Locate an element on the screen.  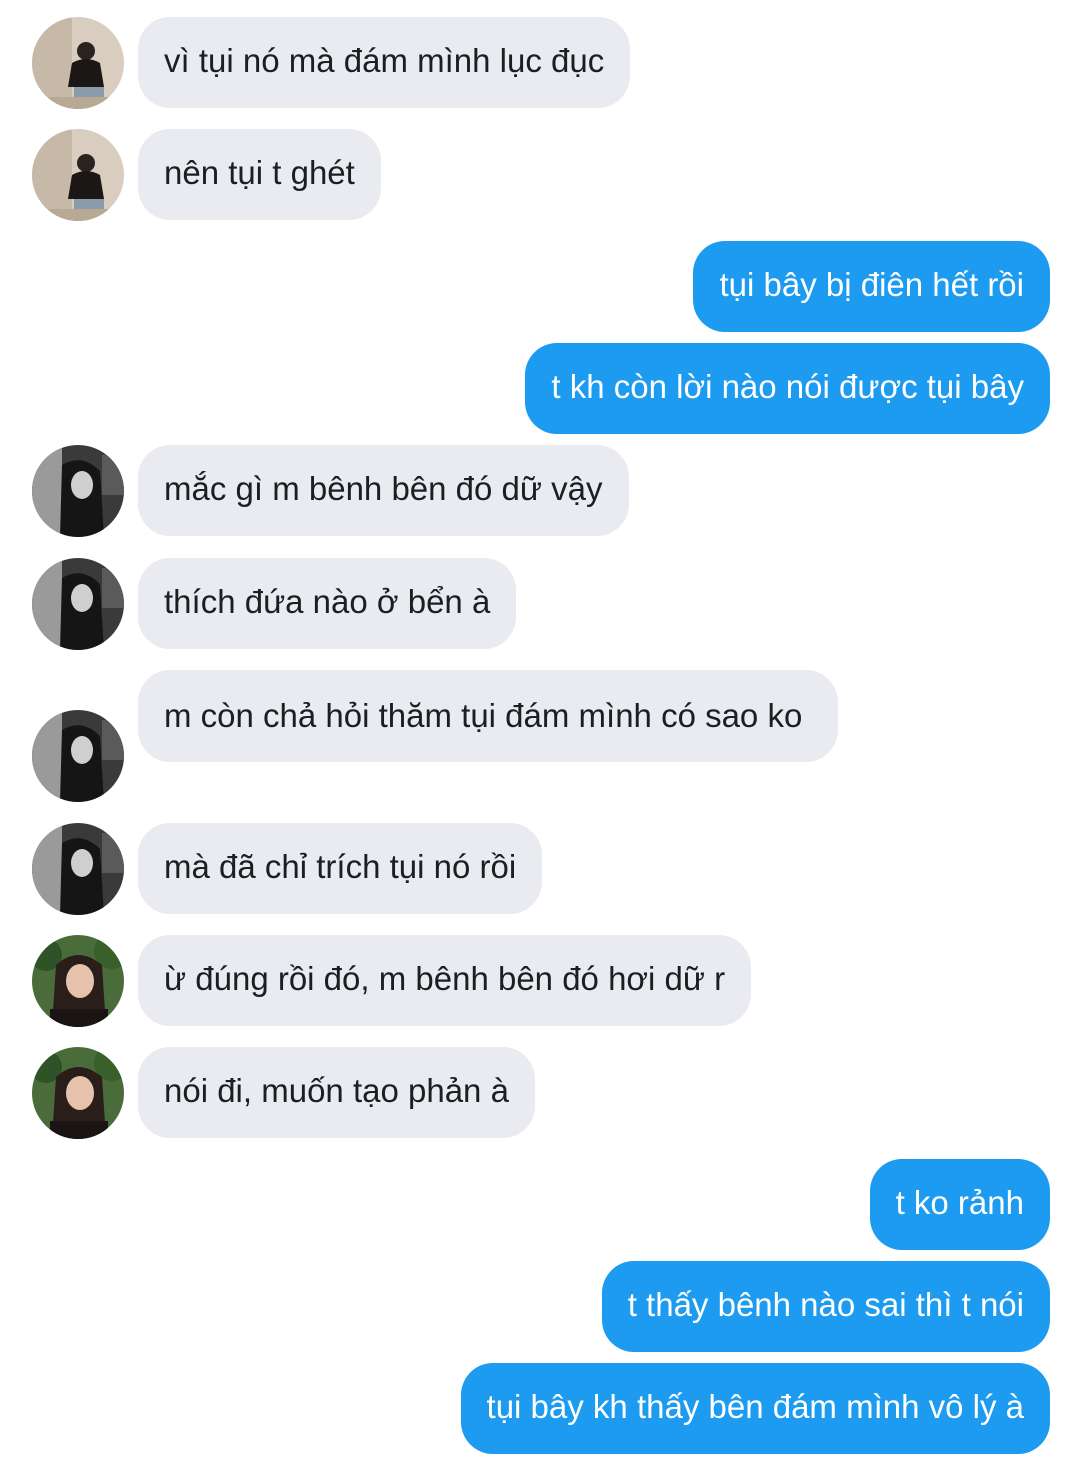
message-text: thích đứa nào ở bển à is located at coordinates (327, 601).